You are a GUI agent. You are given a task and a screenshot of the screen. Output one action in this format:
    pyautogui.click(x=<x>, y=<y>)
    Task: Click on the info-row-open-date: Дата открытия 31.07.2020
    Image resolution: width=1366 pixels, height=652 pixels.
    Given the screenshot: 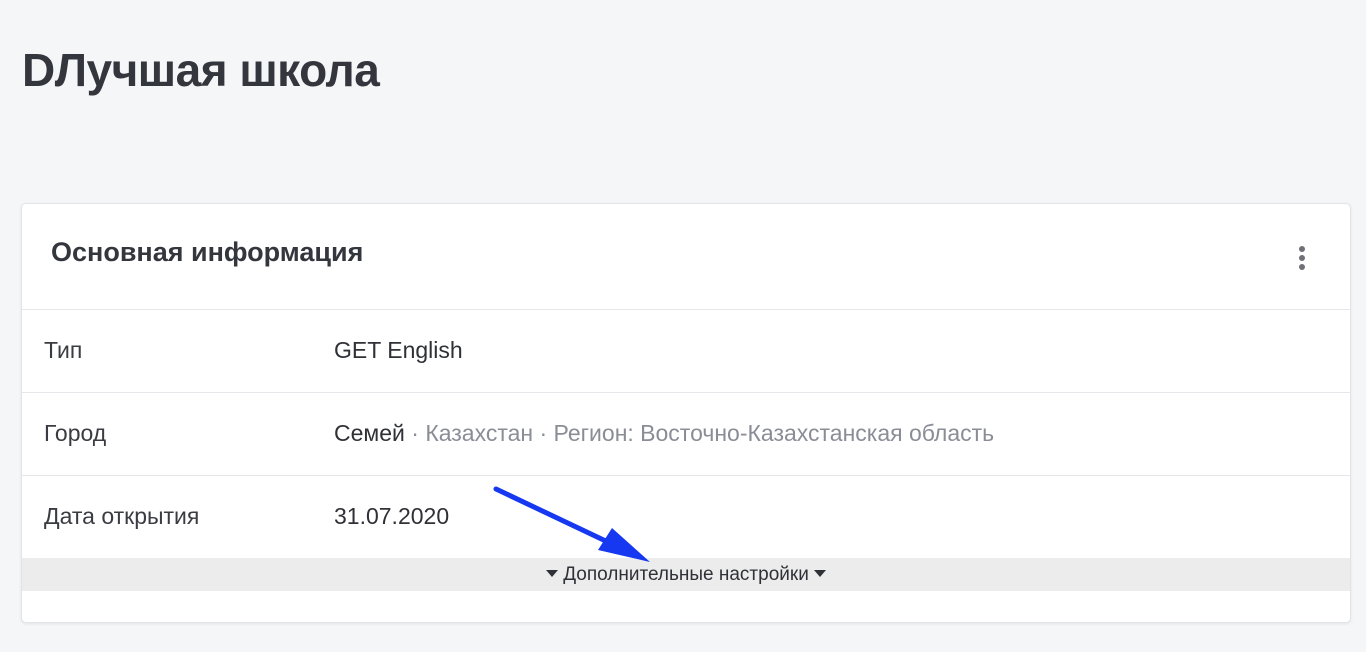 What is the action you would take?
    pyautogui.click(x=686, y=517)
    